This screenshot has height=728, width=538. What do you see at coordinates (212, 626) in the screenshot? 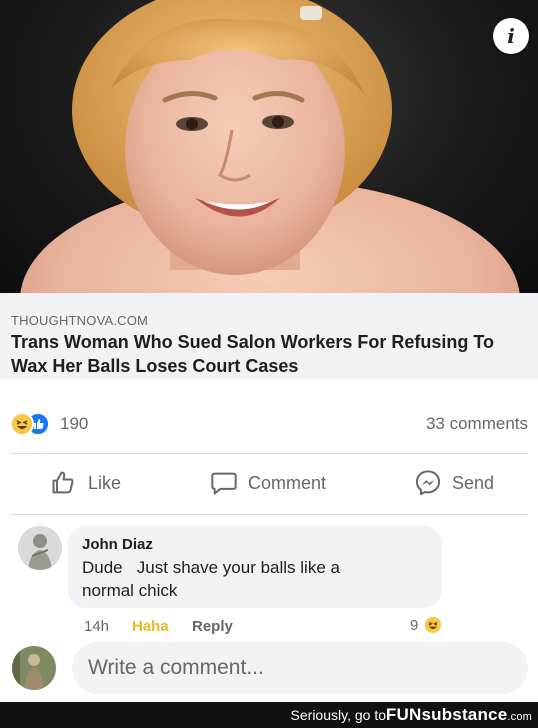
I see `comment-reply-button: Reply` at bounding box center [212, 626].